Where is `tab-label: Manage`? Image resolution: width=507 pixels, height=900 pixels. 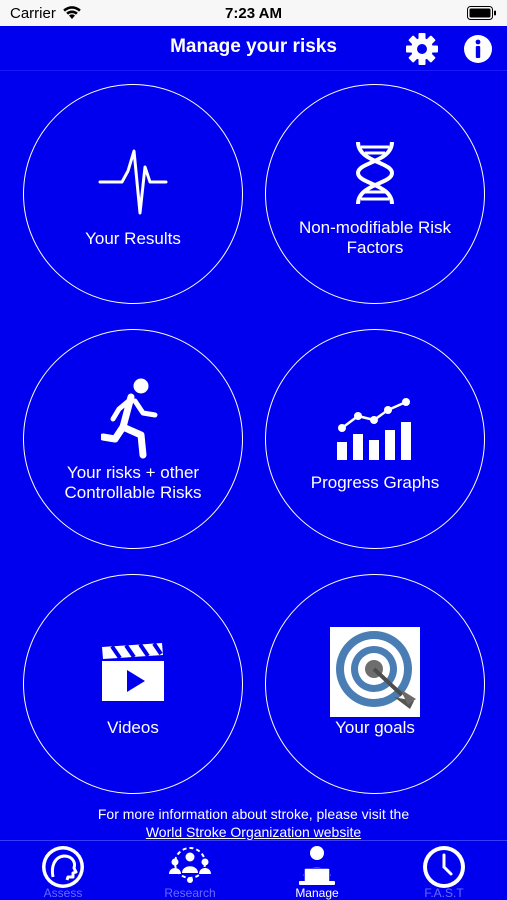 tab-label: Manage is located at coordinates (317, 893).